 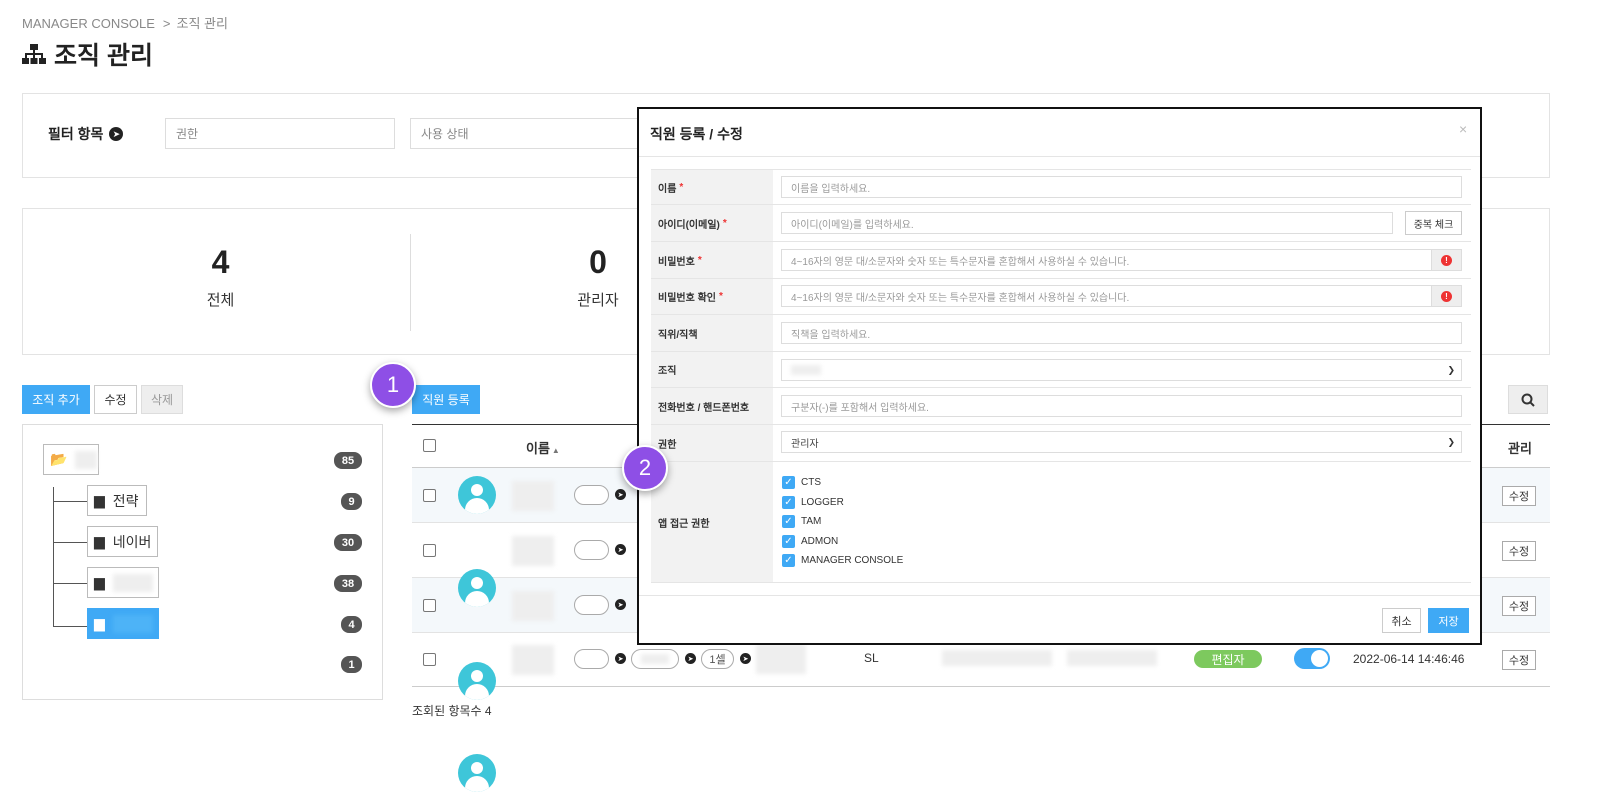 What do you see at coordinates (220, 300) in the screenshot?
I see `stat-total-label: 전체` at bounding box center [220, 300].